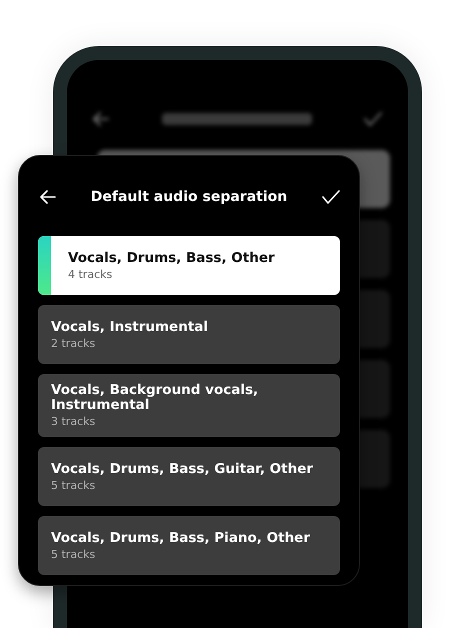 The width and height of the screenshot is (474, 628). I want to click on option-title: Vocals, Instrumental, so click(129, 327).